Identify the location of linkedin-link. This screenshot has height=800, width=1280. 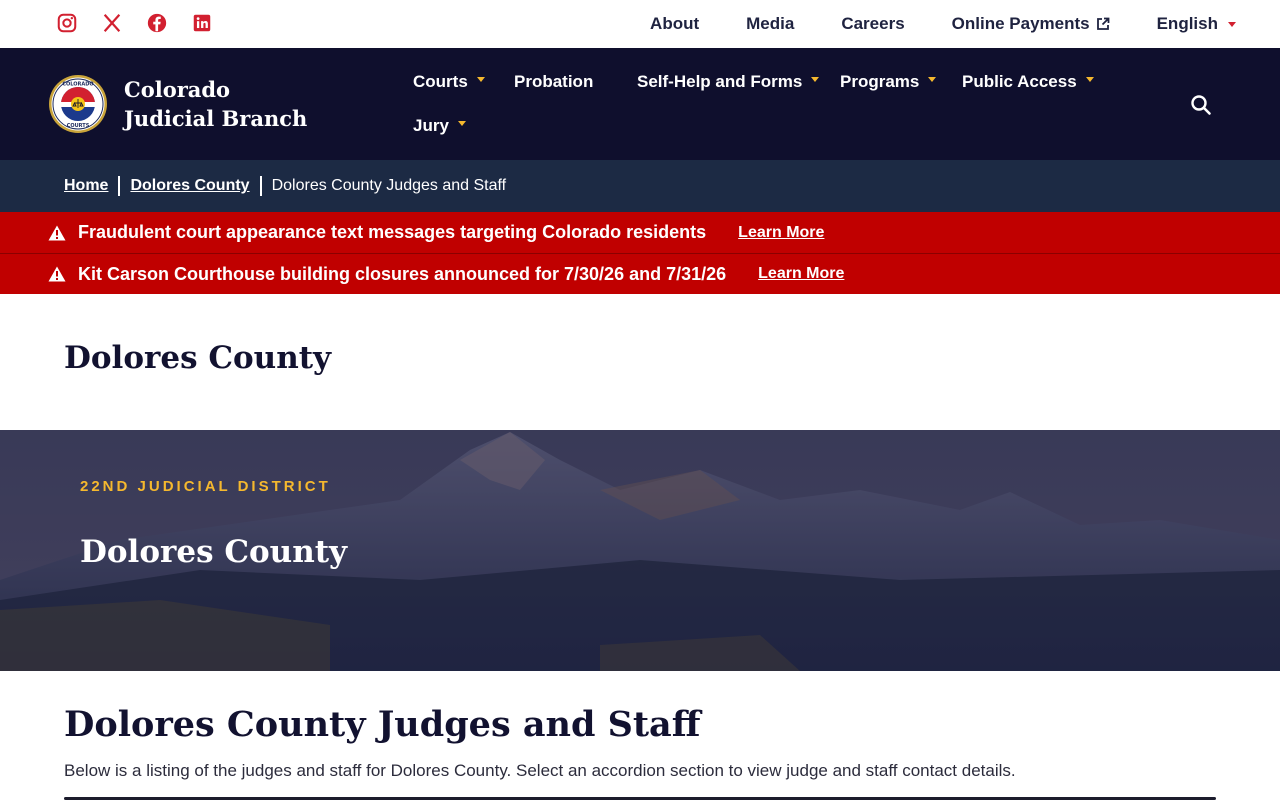
(202, 23).